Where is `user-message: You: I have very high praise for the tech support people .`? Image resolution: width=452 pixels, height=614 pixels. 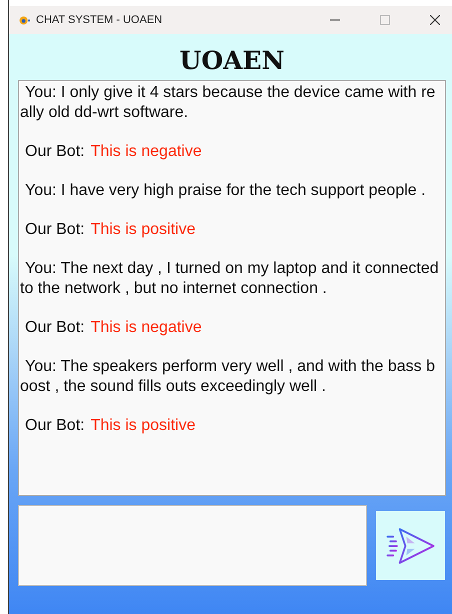
user-message: You: I have very high praise for the tech support people . is located at coordinates (225, 191).